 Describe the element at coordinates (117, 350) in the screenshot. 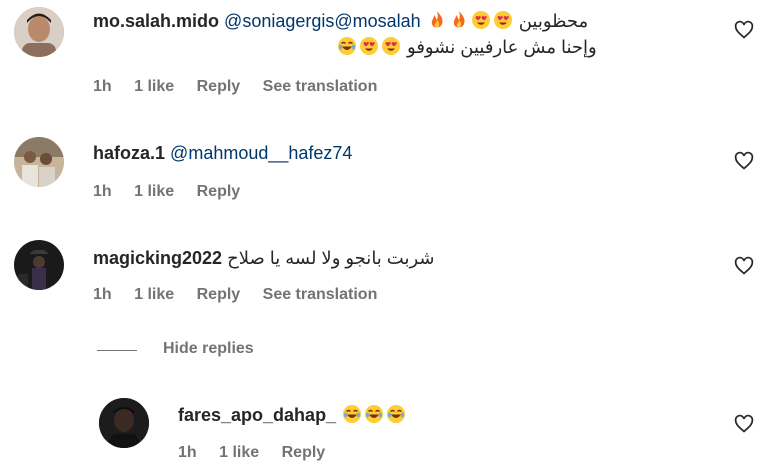

I see `hide-replies-line` at that location.